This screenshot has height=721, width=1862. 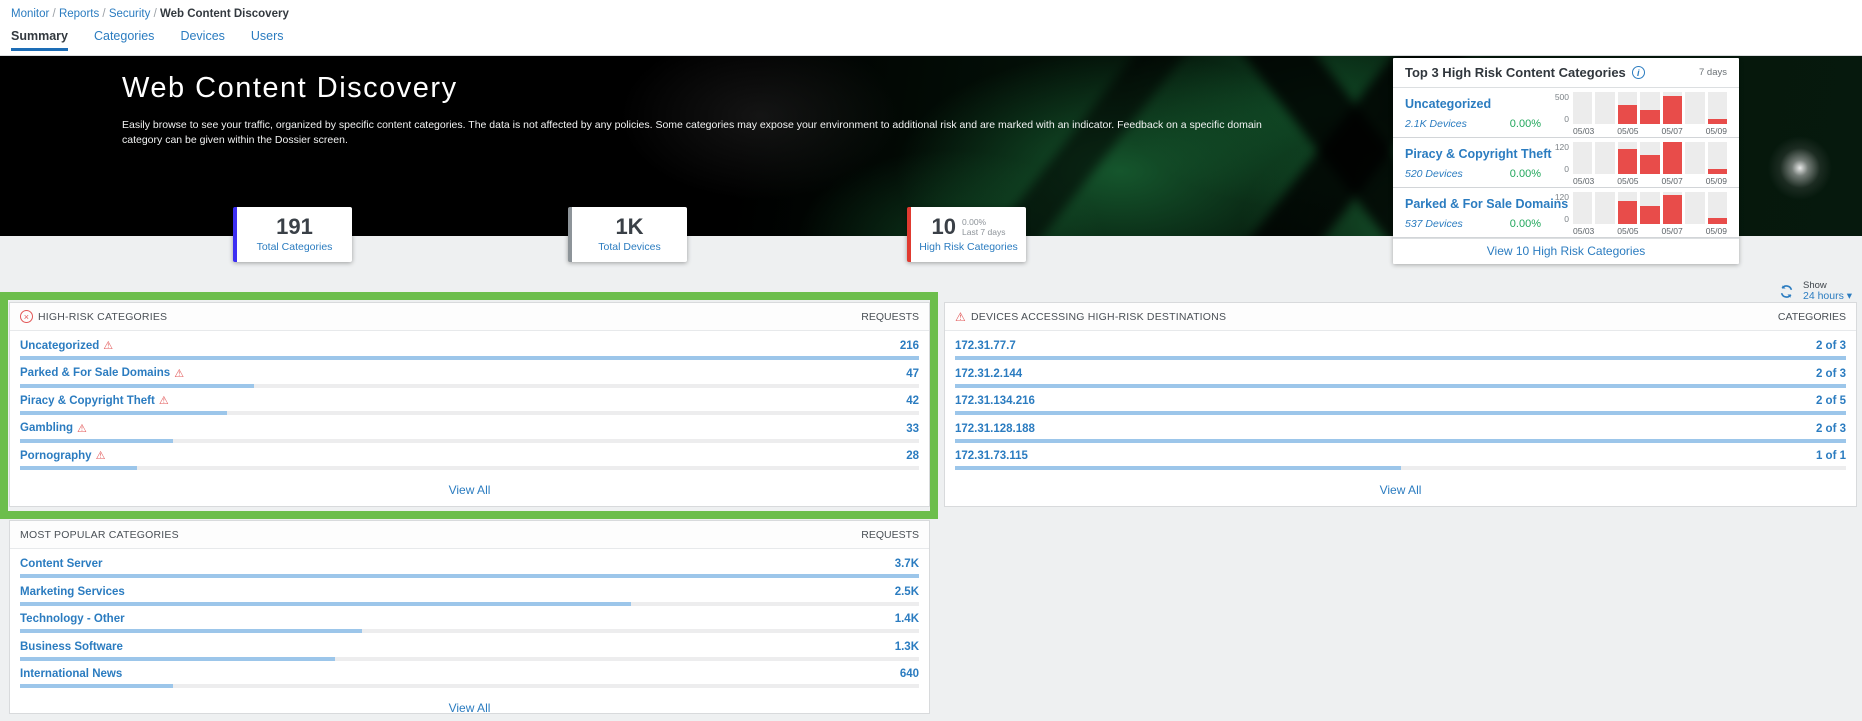 What do you see at coordinates (890, 534) in the screenshot?
I see `requests-column-header: REQUESTS` at bounding box center [890, 534].